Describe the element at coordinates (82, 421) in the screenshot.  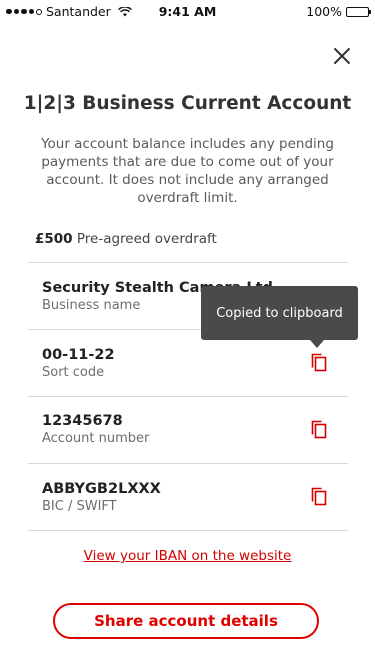
I see `account-number-value: 12345678` at that location.